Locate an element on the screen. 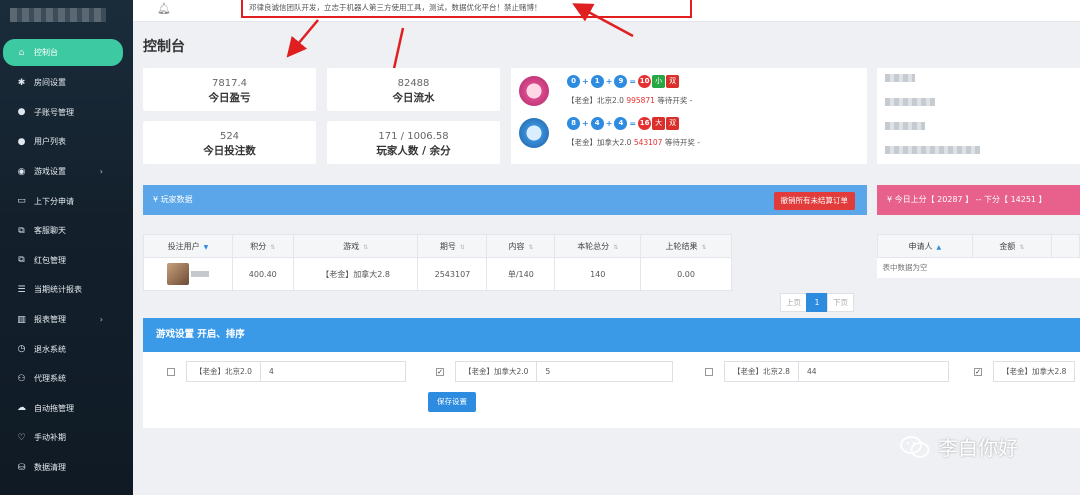  game-setting-item: ✓ 【老金】加拿大2.0 5 is located at coordinates (555, 371).